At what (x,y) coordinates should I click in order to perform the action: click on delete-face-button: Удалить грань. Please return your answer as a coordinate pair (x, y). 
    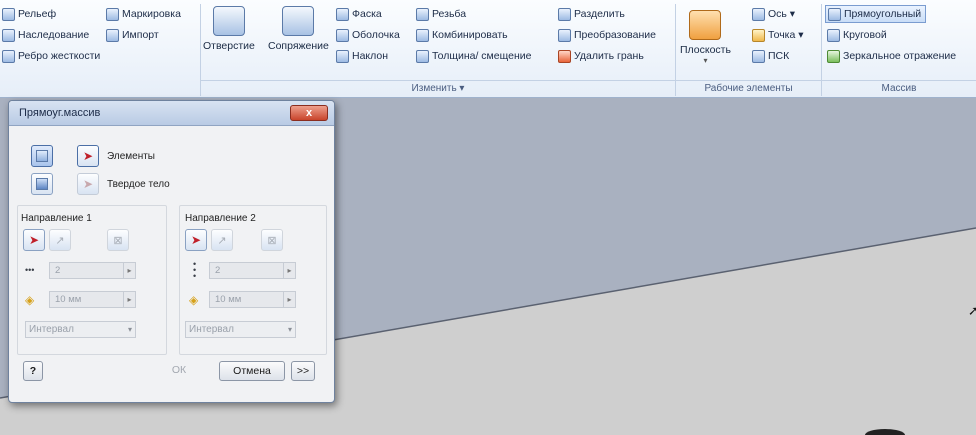
    Looking at the image, I should click on (601, 56).